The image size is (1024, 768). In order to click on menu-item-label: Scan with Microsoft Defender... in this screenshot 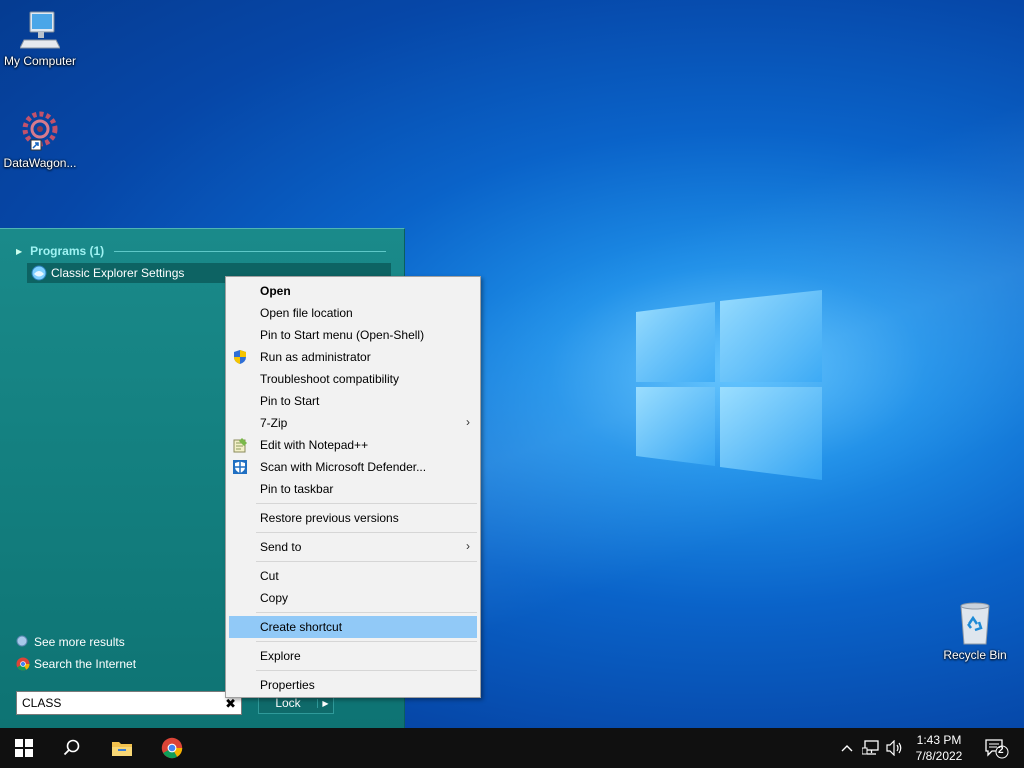, I will do `click(343, 467)`.